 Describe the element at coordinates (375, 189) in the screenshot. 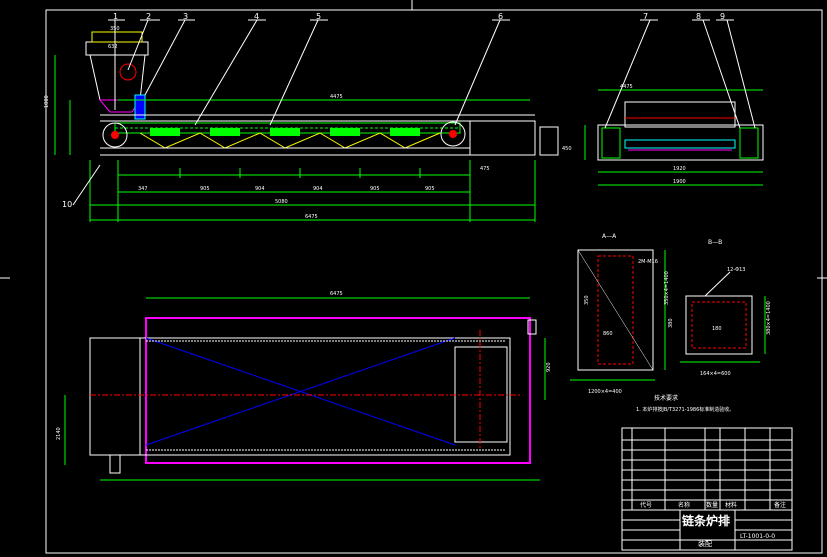

I see `dim-seg-5: 905` at that location.